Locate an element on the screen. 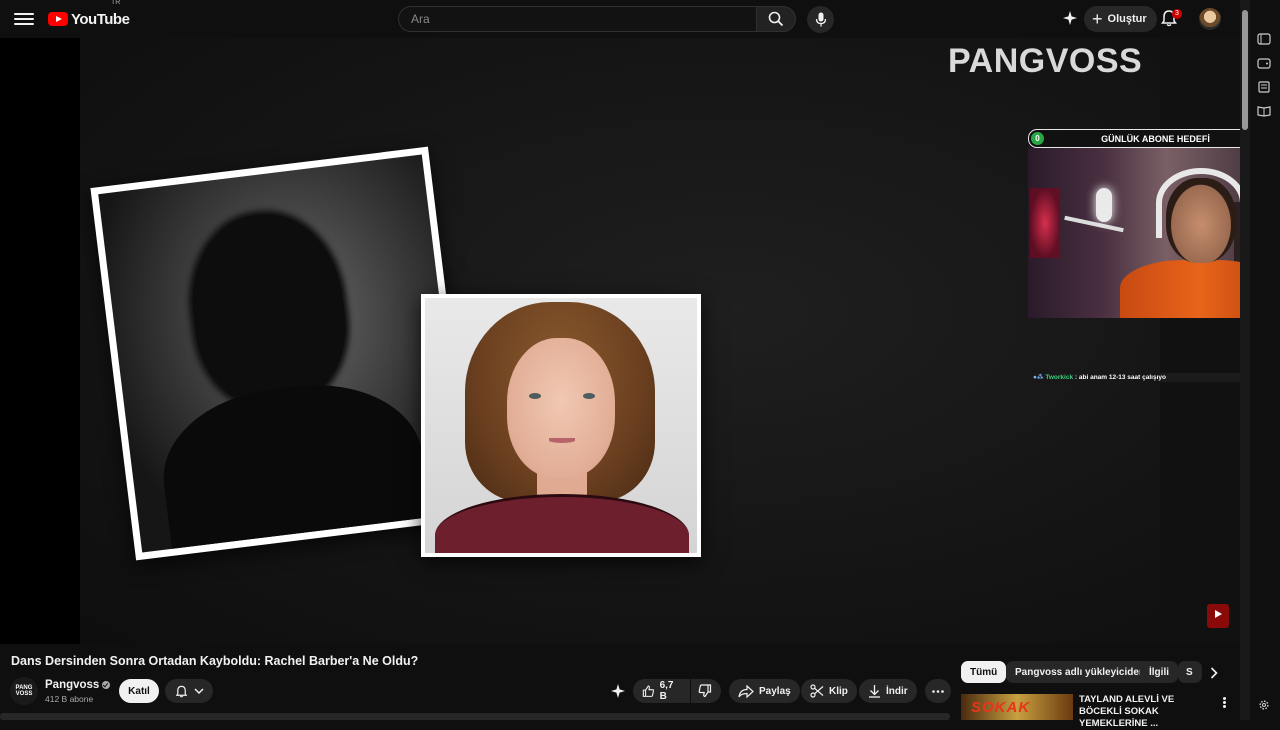  scrollbar-thumb is located at coordinates (1245, 70).